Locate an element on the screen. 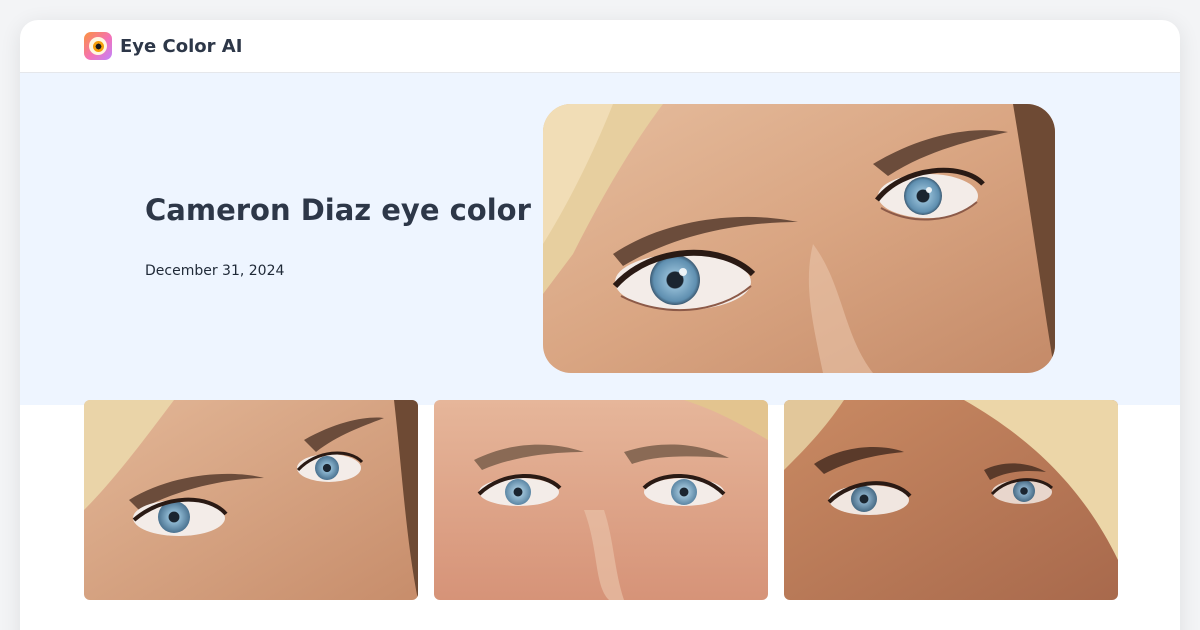 The image size is (1200, 630). eye-icon is located at coordinates (98, 46).